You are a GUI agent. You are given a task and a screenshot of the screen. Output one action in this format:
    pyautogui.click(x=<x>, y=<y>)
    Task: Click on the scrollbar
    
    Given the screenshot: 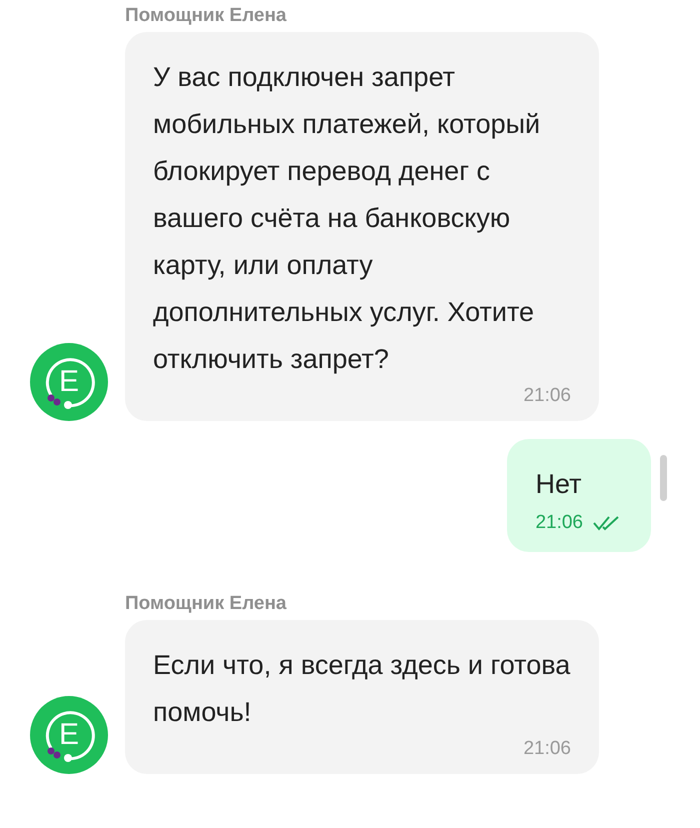 What is the action you would take?
    pyautogui.click(x=663, y=478)
    